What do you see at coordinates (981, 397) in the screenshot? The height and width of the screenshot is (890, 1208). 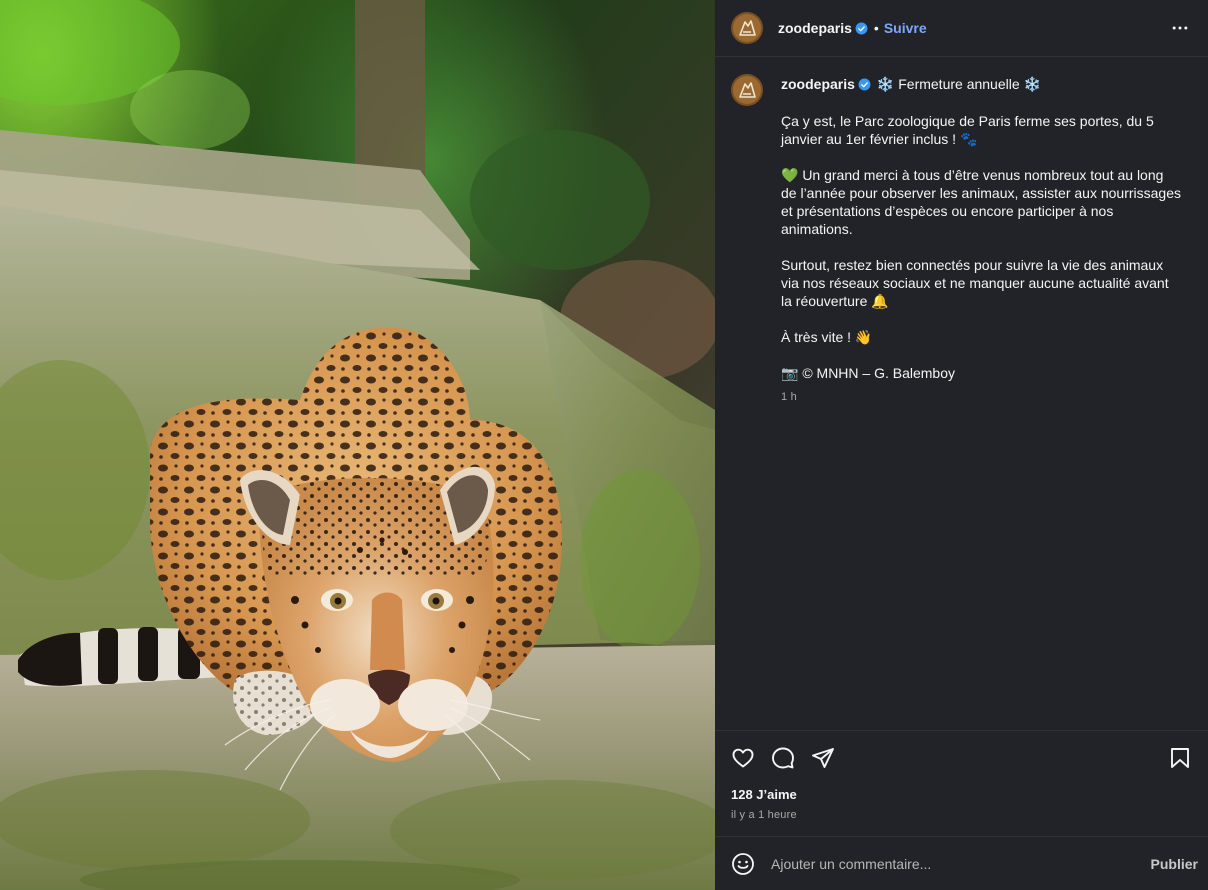 I see `caption-timestamp: 1 h` at bounding box center [981, 397].